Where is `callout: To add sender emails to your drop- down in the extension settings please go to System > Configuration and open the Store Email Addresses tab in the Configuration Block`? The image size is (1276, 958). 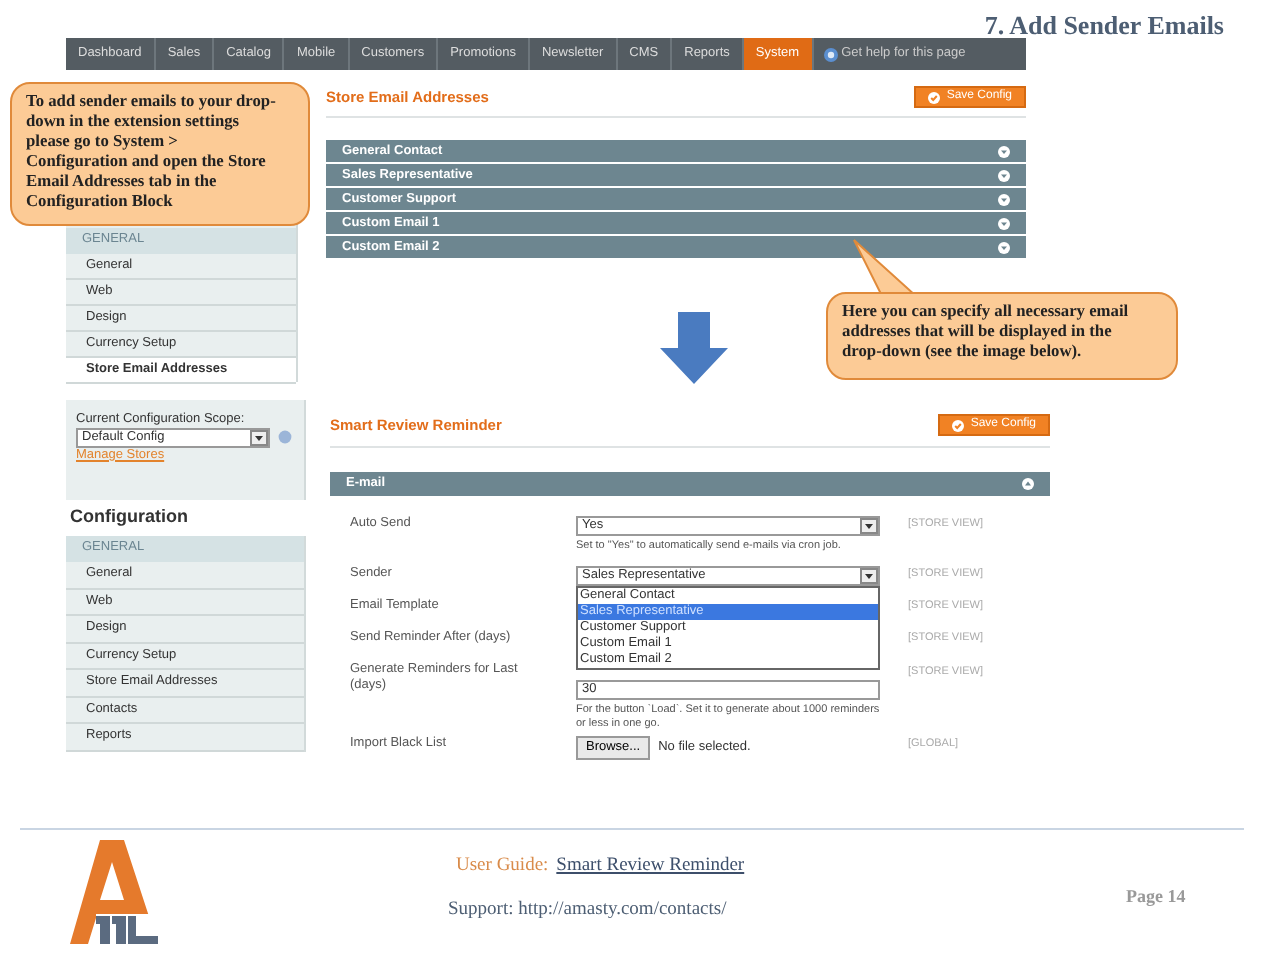 callout: To add sender emails to your drop- down in the extension settings please go to System > Configuration and open the Store Email Addresses tab in the Configuration Block is located at coordinates (160, 154).